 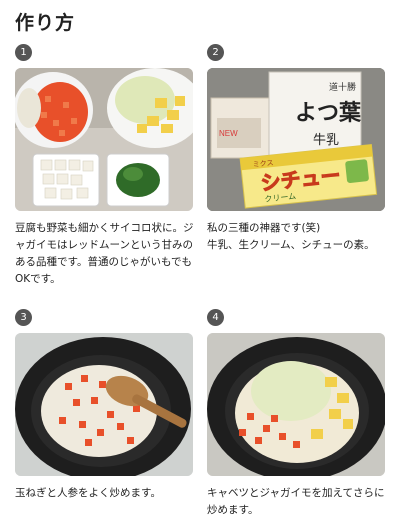 What do you see at coordinates (228, 133) in the screenshot?
I see `cream-new-label: NEW` at bounding box center [228, 133].